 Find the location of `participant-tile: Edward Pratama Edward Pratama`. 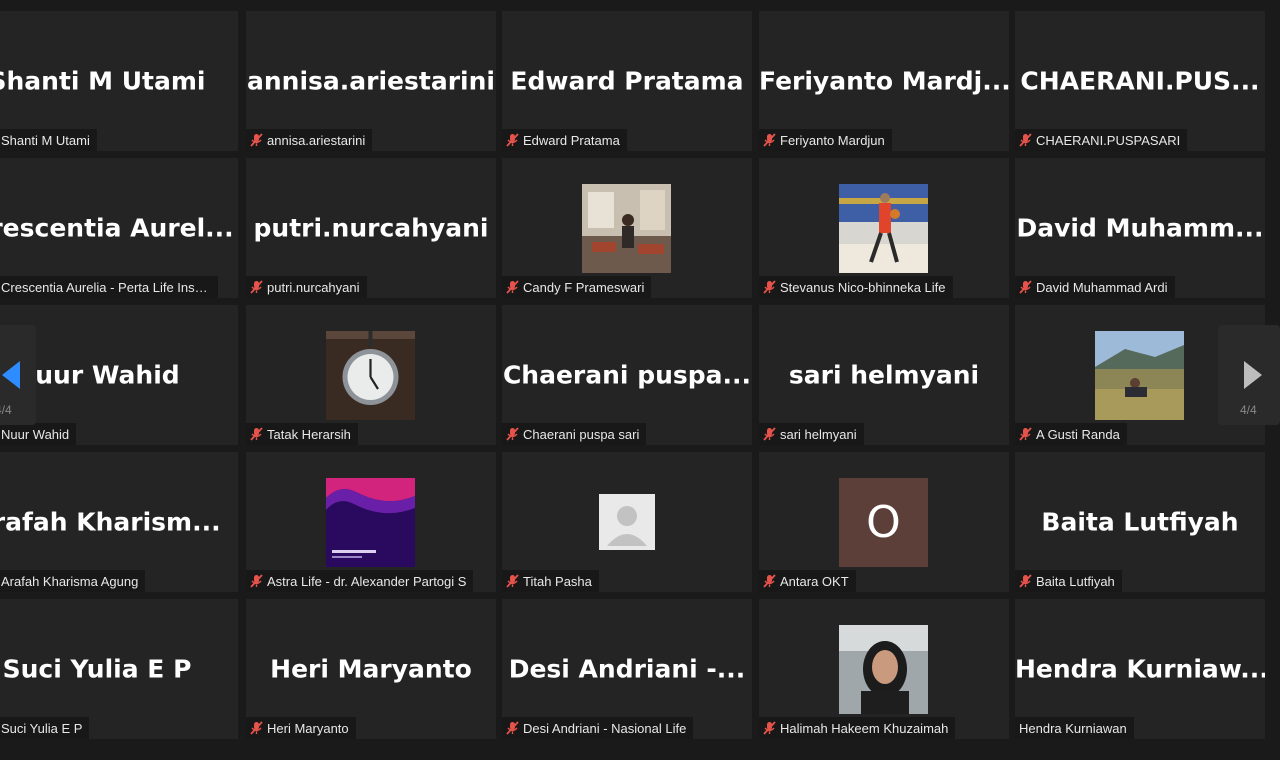

participant-tile: Edward Pratama Edward Pratama is located at coordinates (627, 81).